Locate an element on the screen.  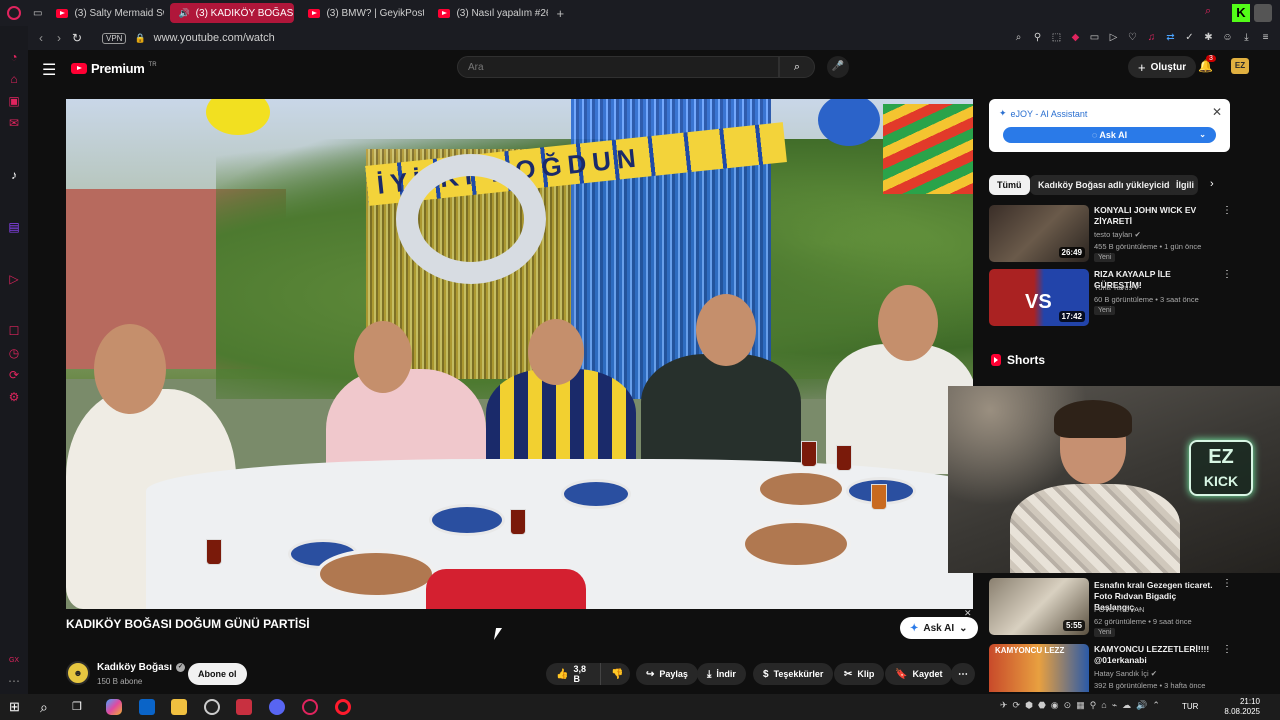
tab-bmw-geyikpost: (3) BMW? | GeyikPost#4 is located at coordinates (362, 13).